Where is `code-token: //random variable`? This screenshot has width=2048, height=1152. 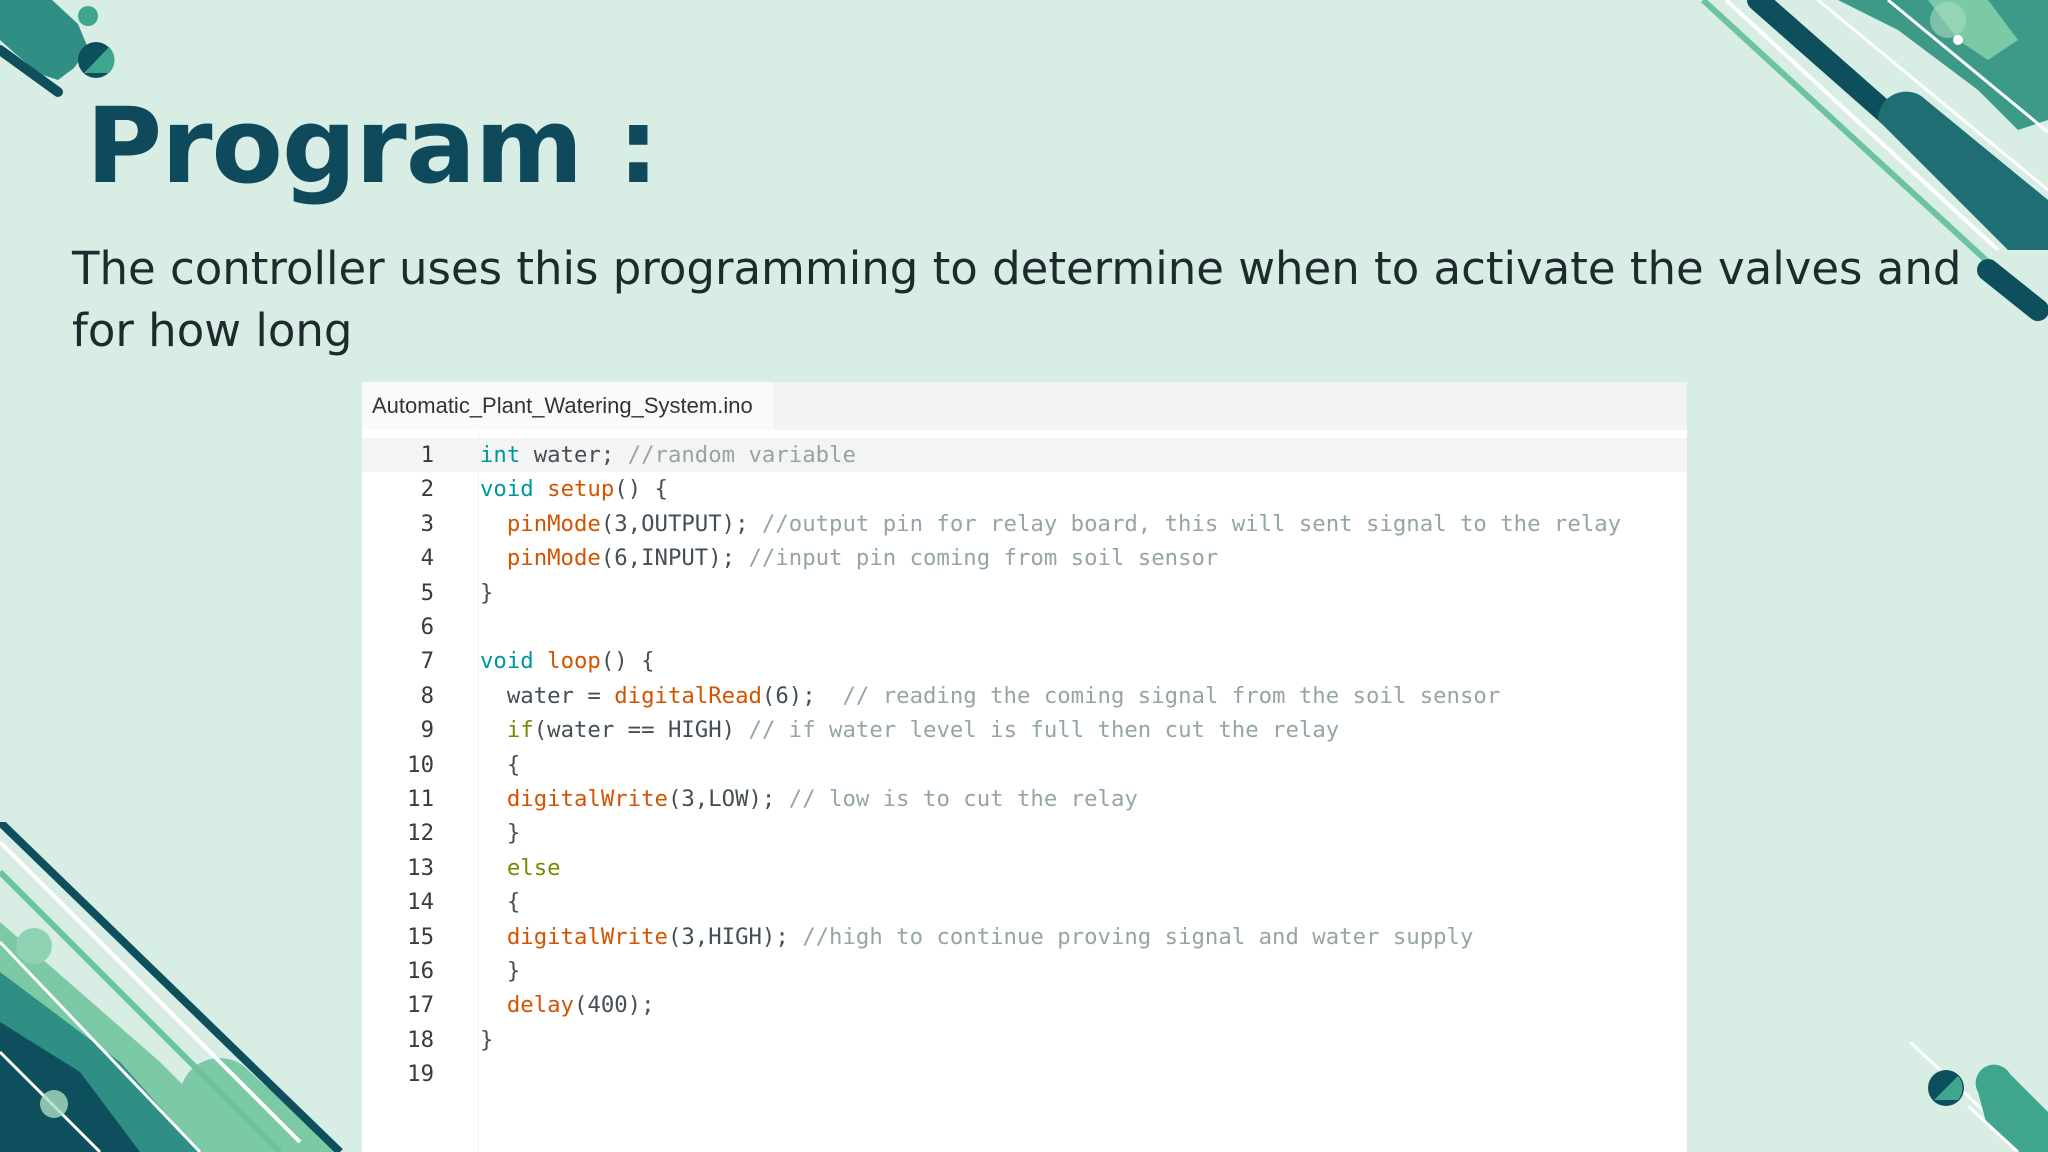
code-token: //random variable is located at coordinates (741, 455).